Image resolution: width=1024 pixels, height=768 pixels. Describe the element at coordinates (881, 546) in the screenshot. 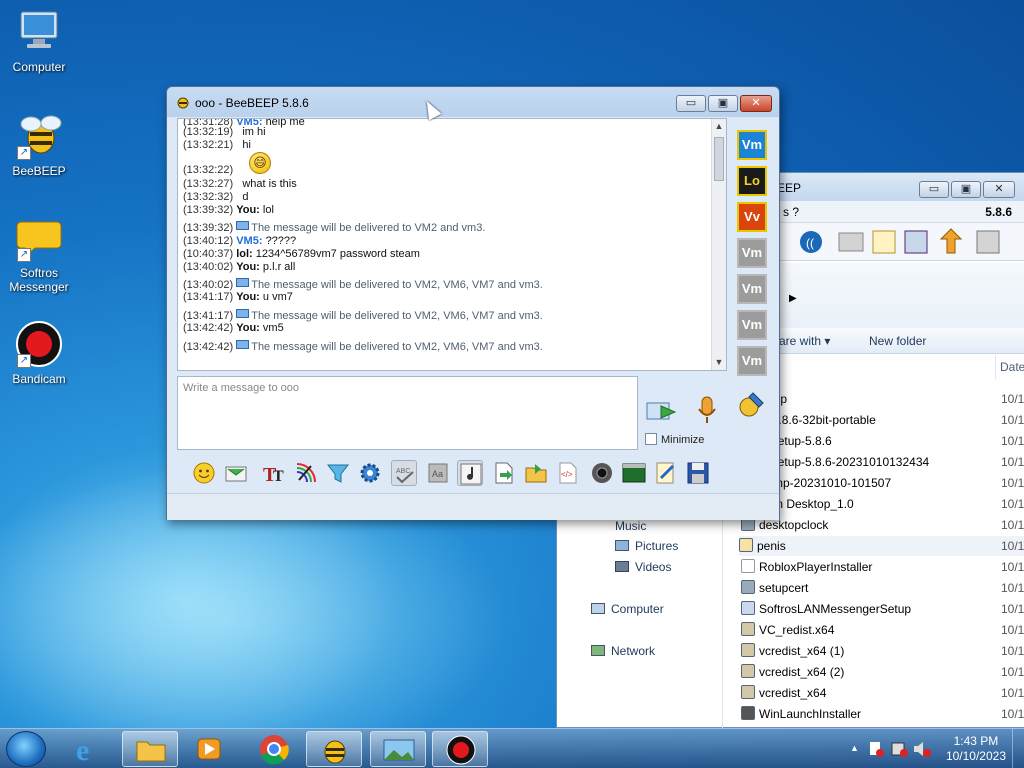

I see `file-row-selected: penis` at that location.